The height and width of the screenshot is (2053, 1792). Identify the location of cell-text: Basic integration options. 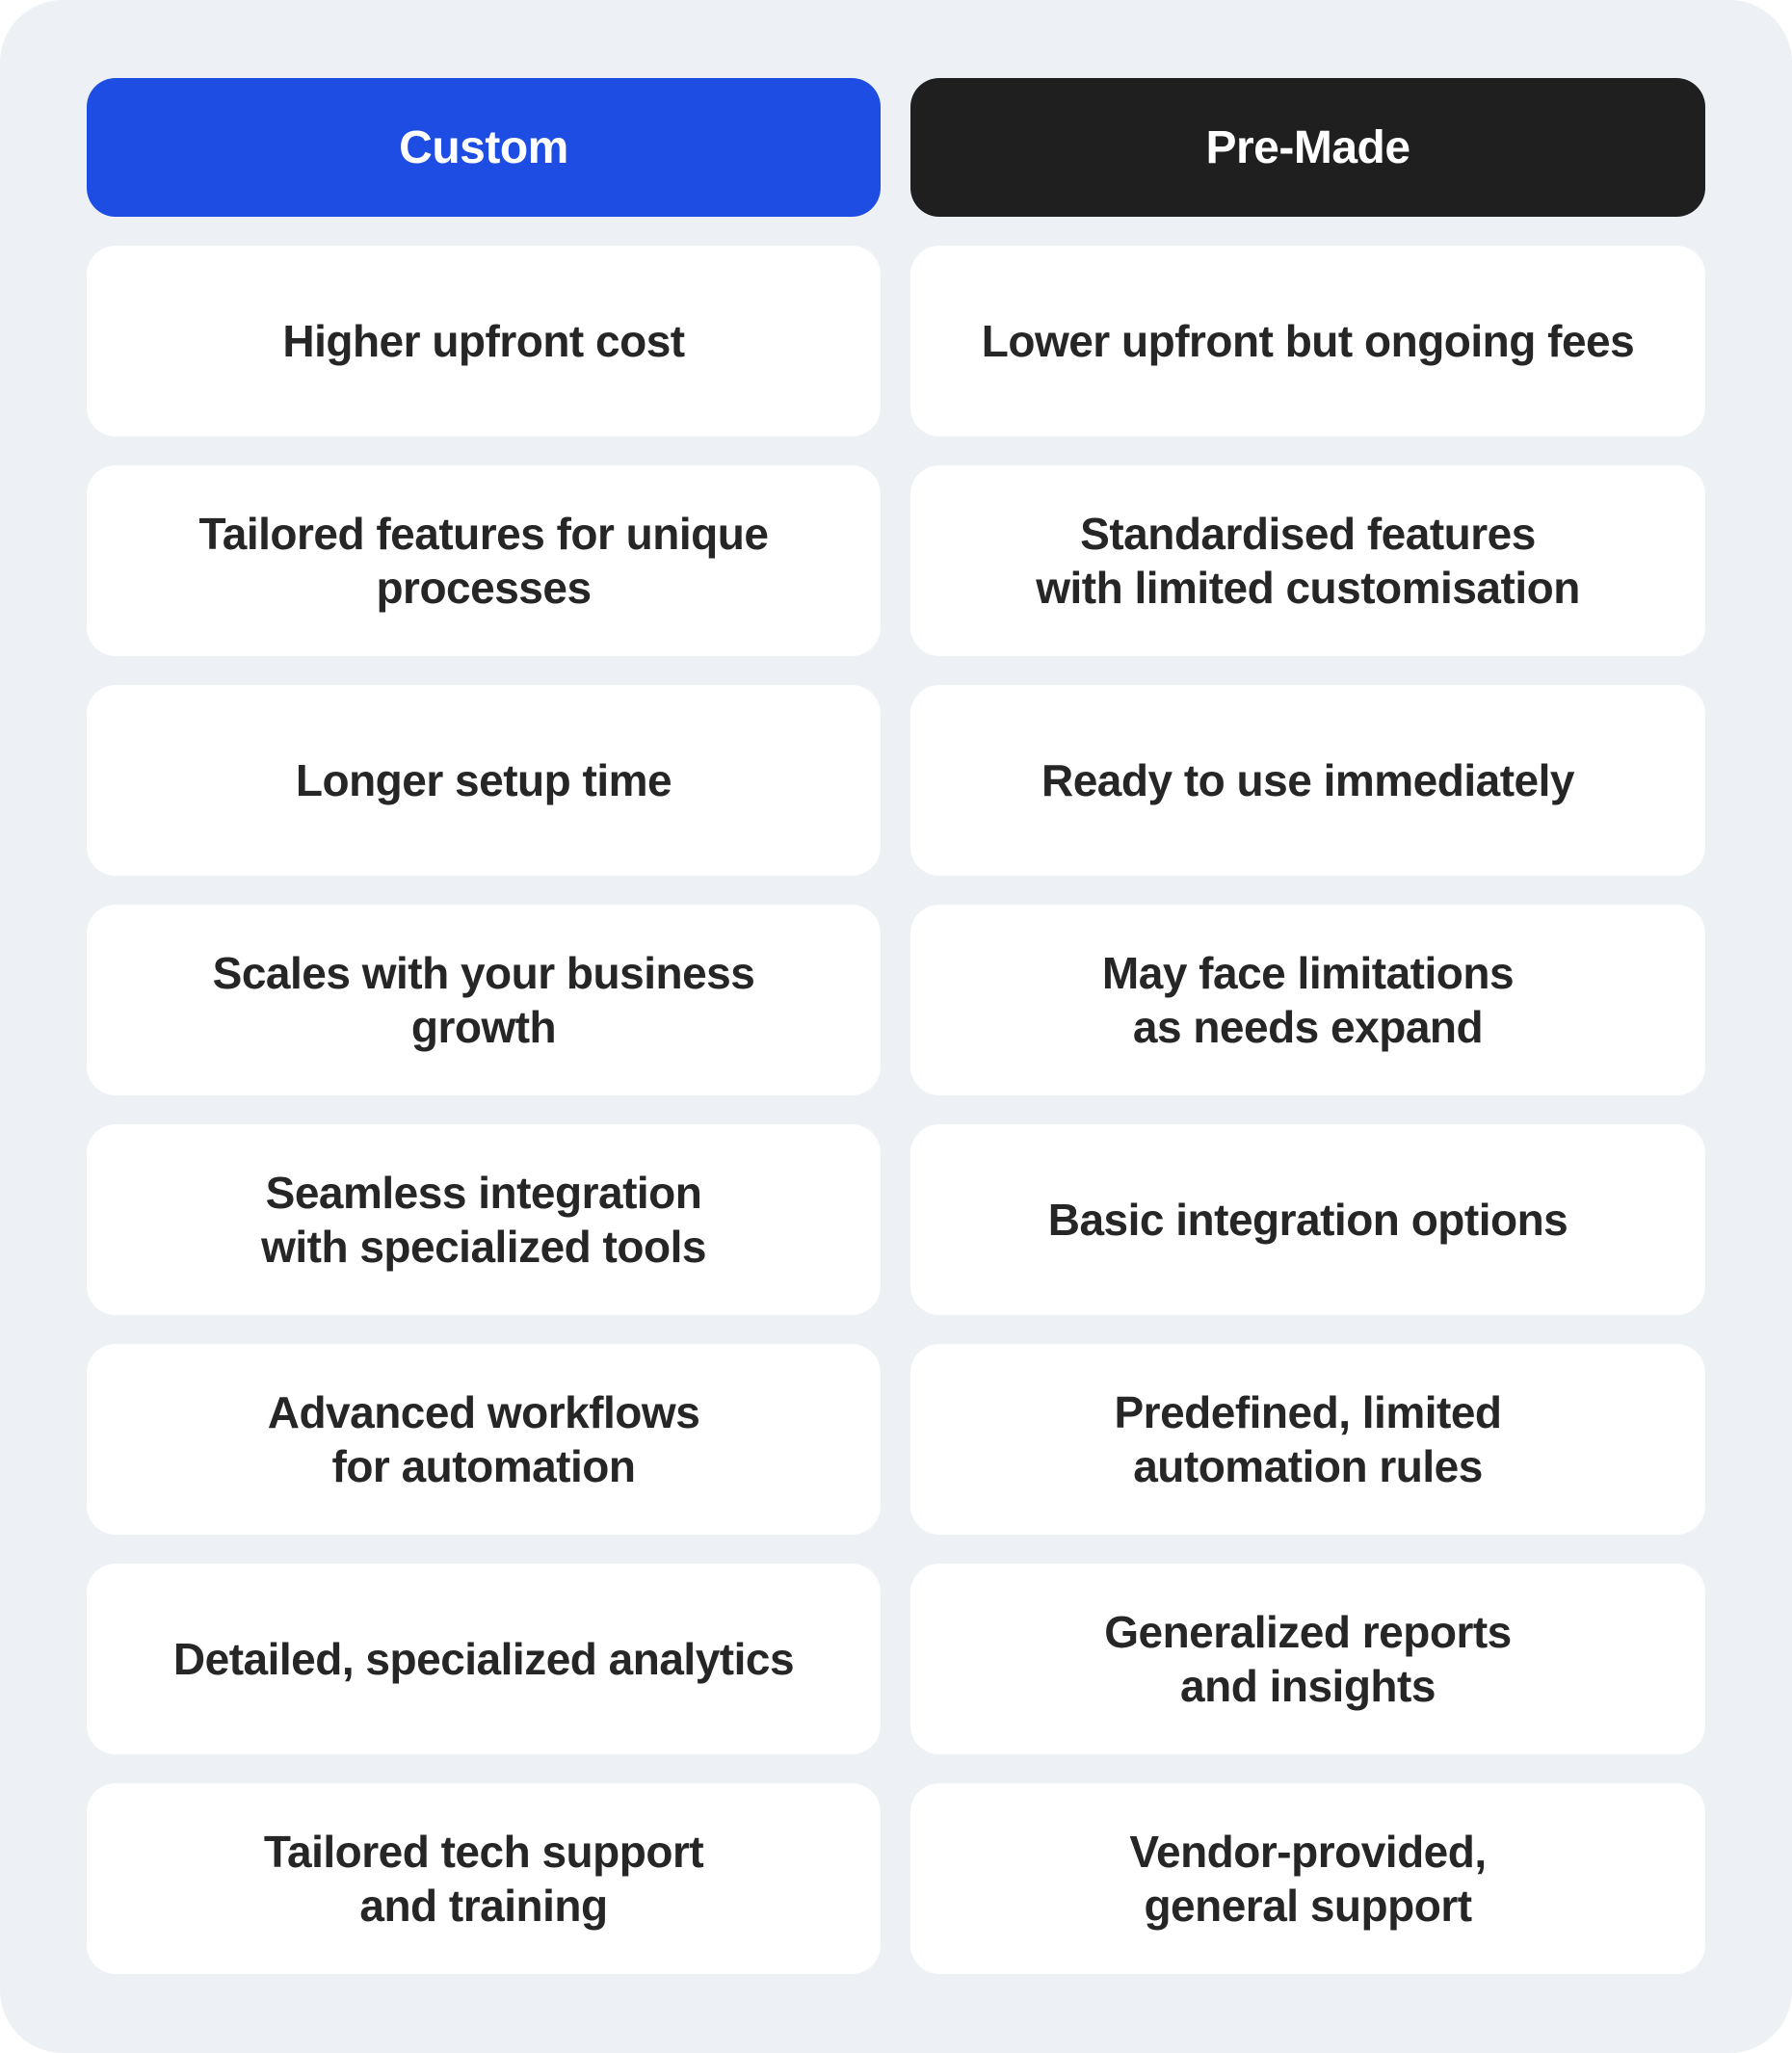
(1307, 1220).